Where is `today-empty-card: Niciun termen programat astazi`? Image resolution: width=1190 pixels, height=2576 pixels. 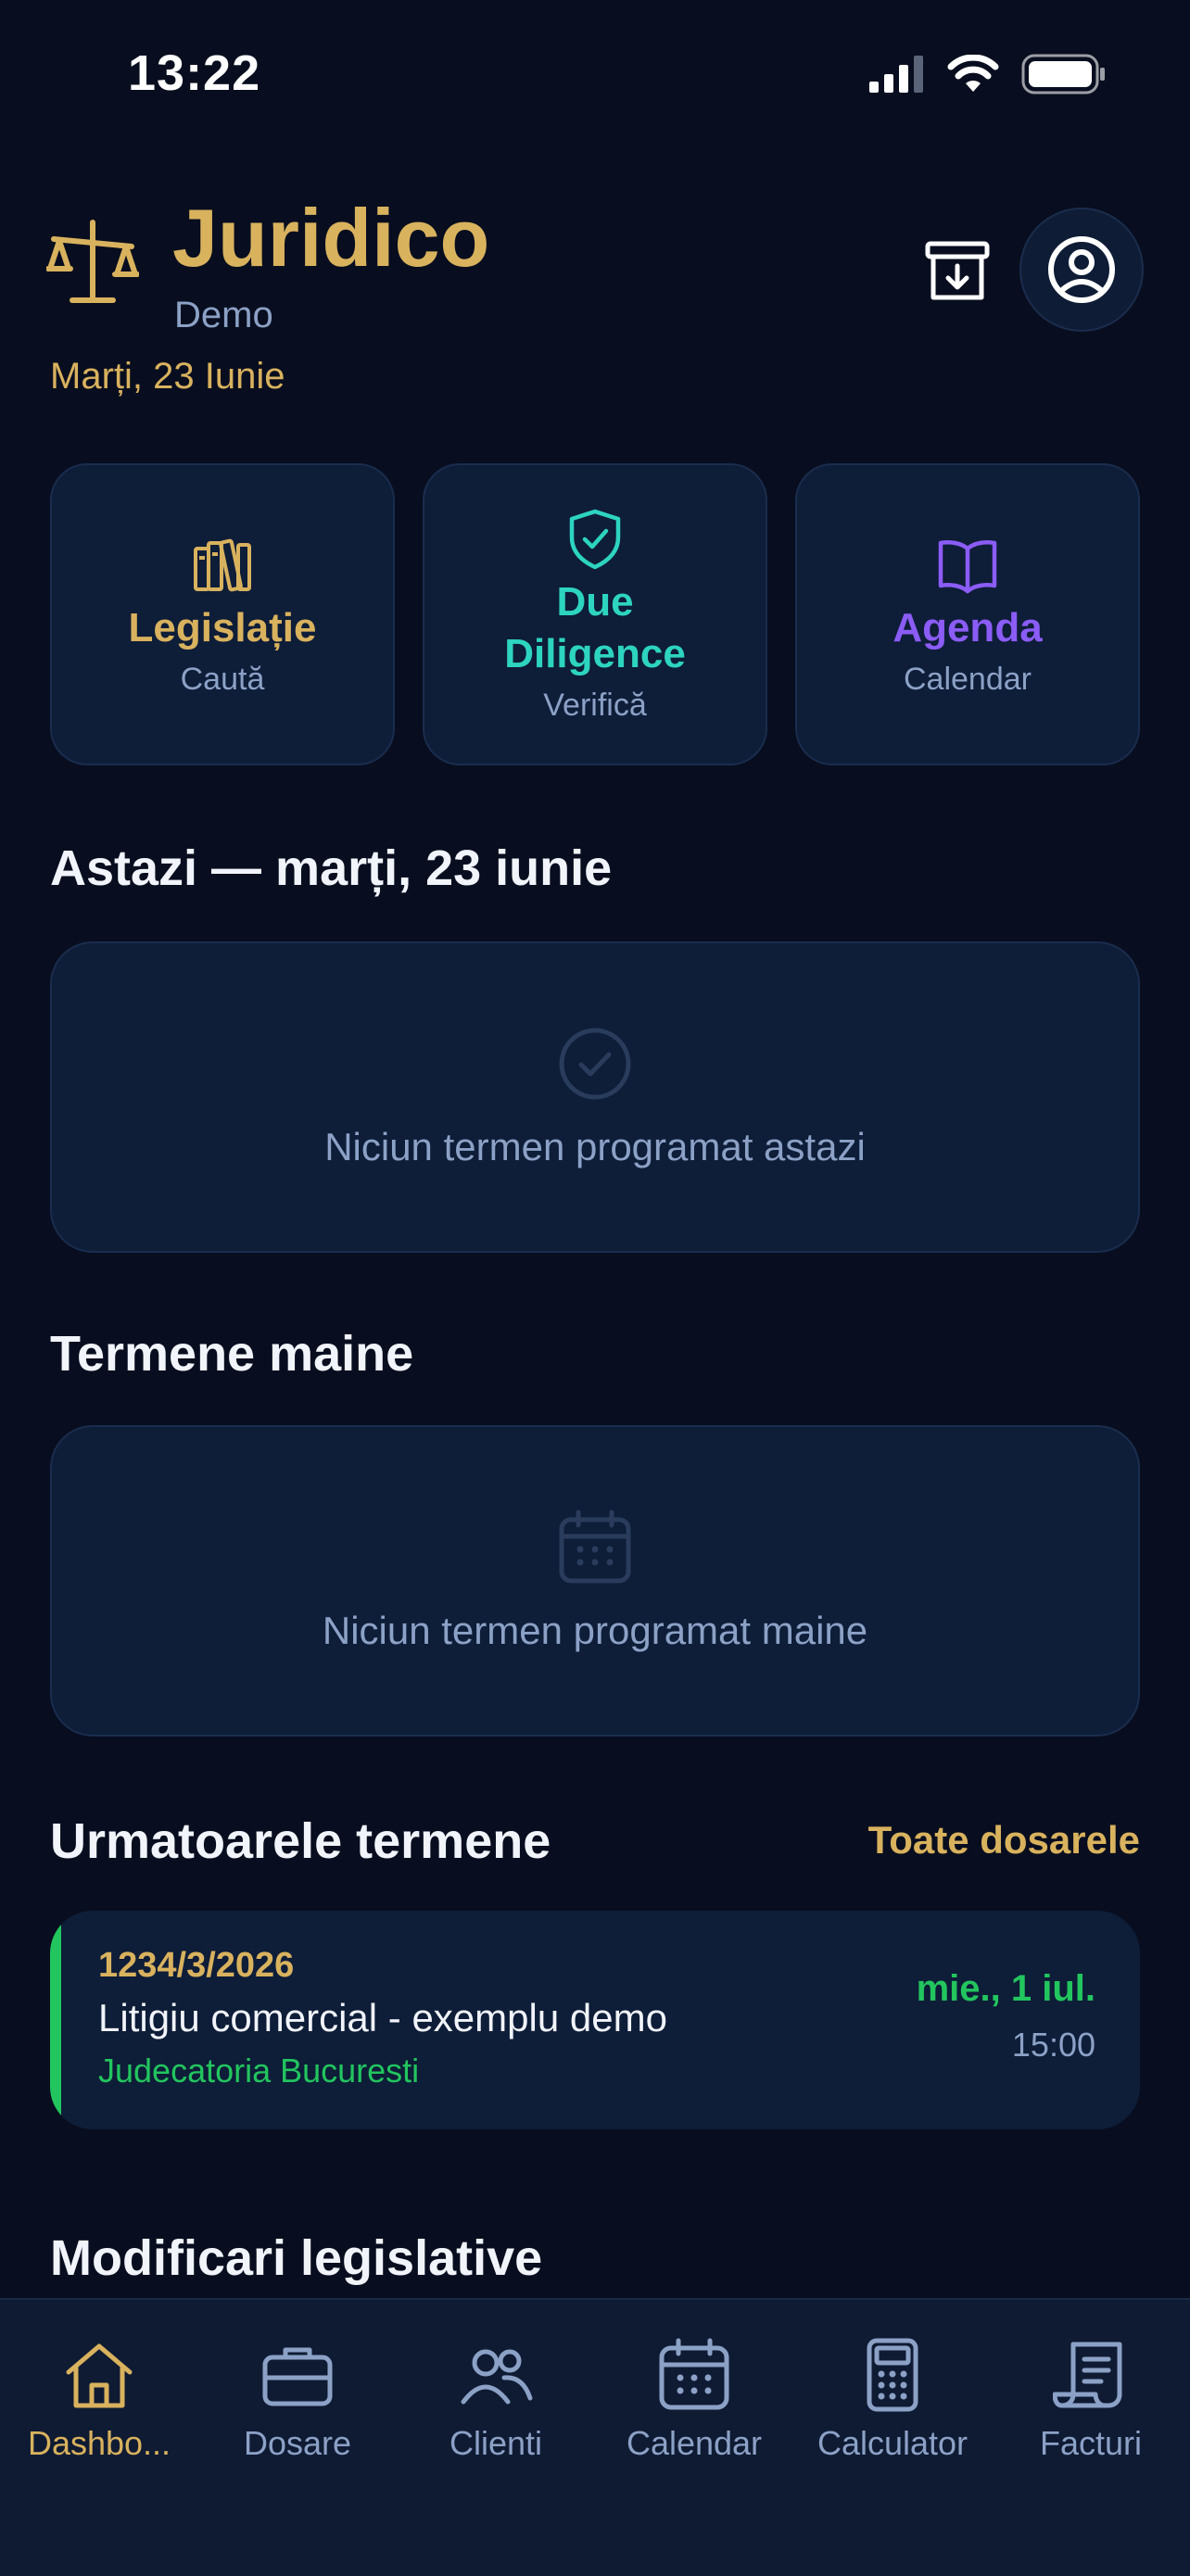
today-empty-card: Niciun termen programat astazi is located at coordinates (595, 1097).